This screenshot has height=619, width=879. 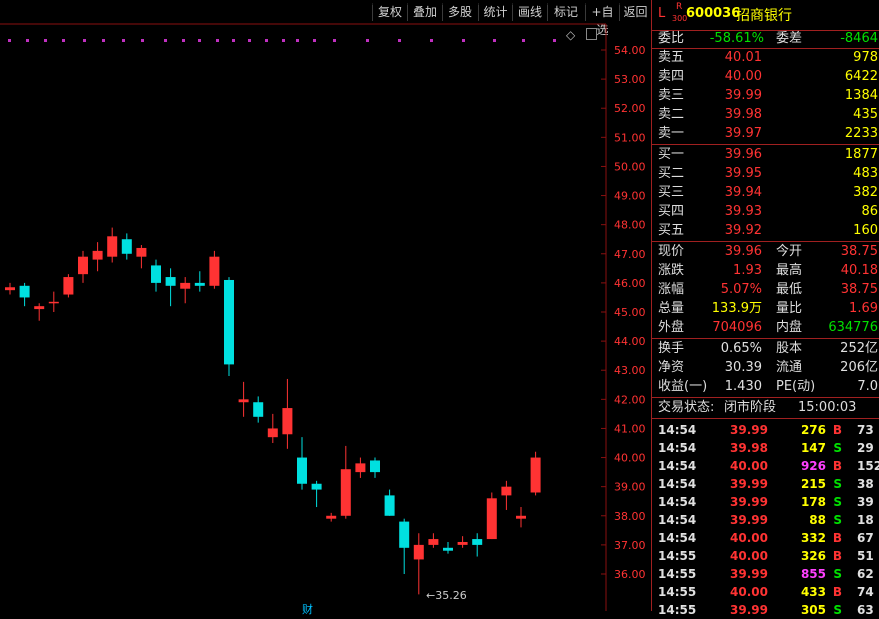 What do you see at coordinates (630, 254) in the screenshot?
I see `y-tick-label: 47.00` at bounding box center [630, 254].